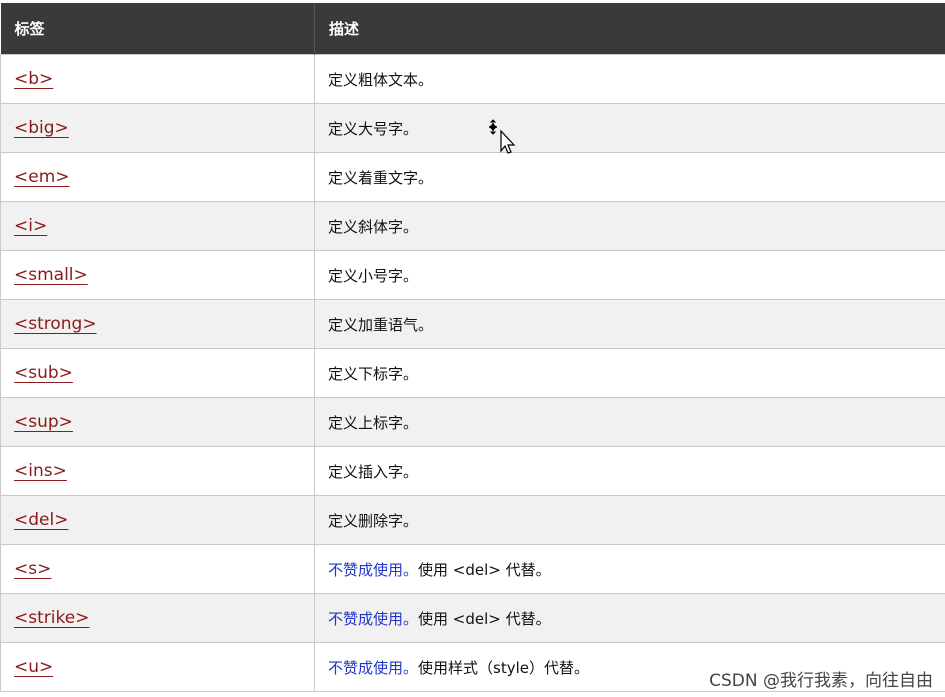 This screenshot has height=697, width=945. What do you see at coordinates (821, 681) in the screenshot?
I see `csdn-watermark: CSDN @我行我素，向往自由` at bounding box center [821, 681].